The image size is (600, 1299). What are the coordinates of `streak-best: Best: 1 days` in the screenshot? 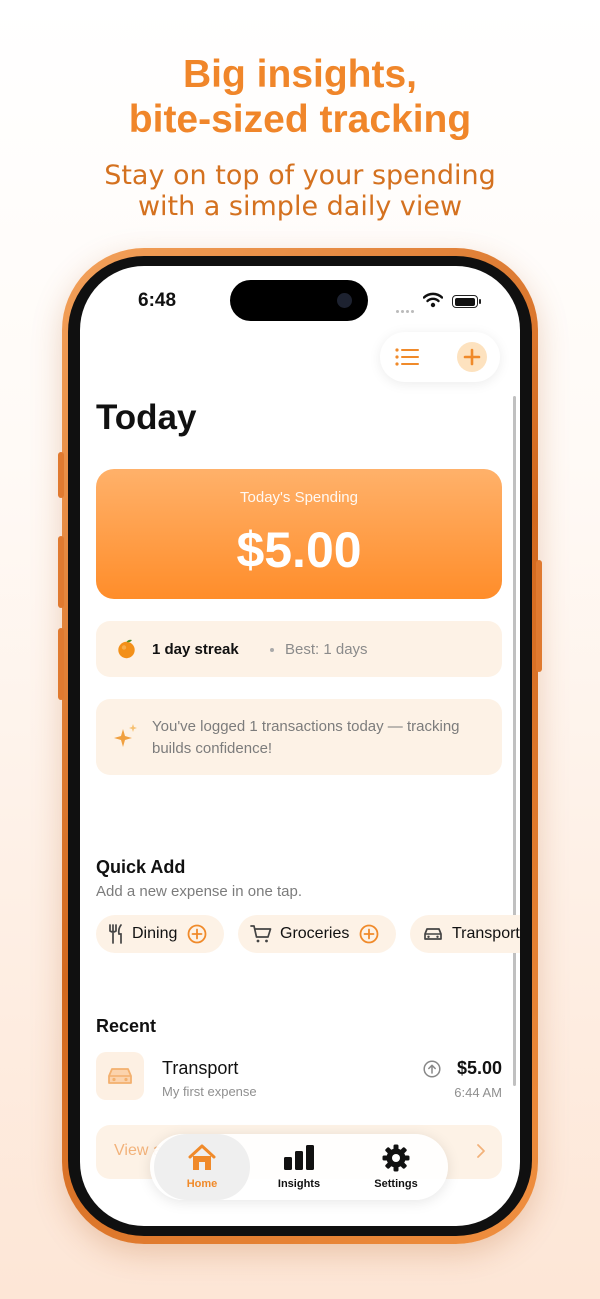 It's located at (326, 649).